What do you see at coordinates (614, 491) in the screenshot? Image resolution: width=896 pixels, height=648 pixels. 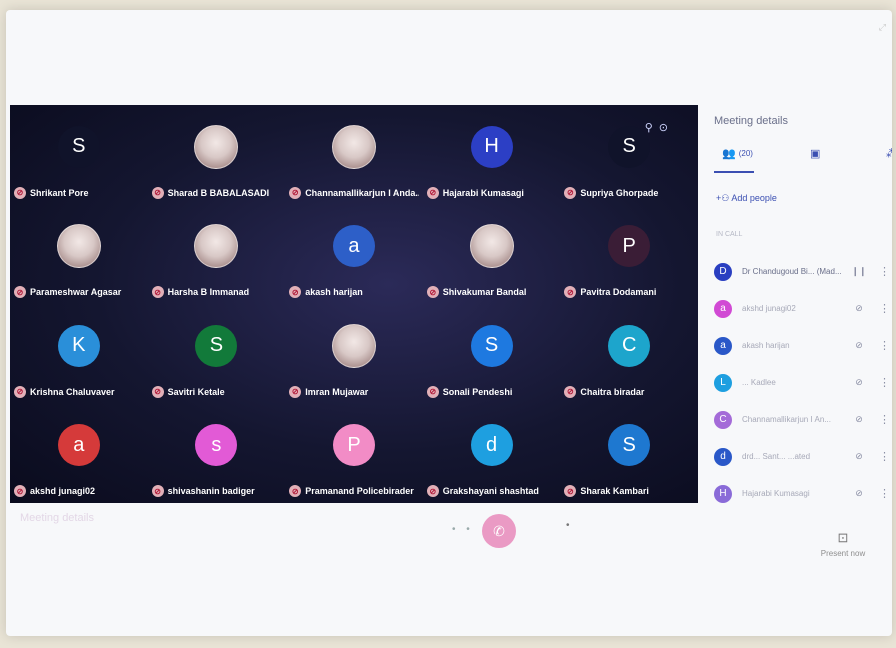 I see `participant-name: Sharak Kambari` at bounding box center [614, 491].